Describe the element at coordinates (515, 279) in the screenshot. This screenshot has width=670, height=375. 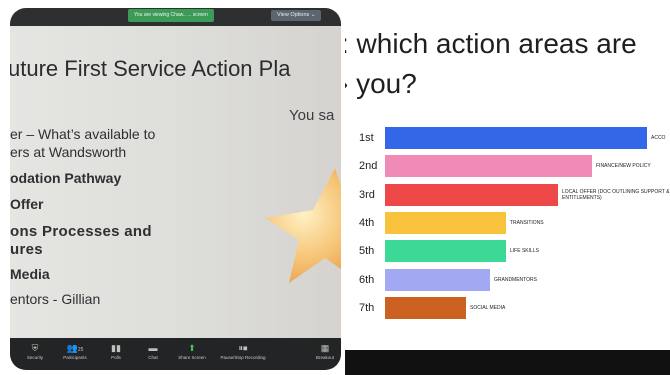
I see `bar-option-label: GRANDMENTORS` at that location.